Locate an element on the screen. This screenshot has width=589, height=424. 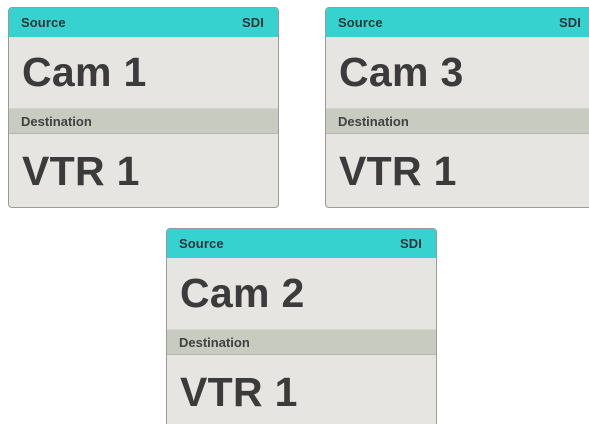
source-name: Cam 1 is located at coordinates (143, 72).